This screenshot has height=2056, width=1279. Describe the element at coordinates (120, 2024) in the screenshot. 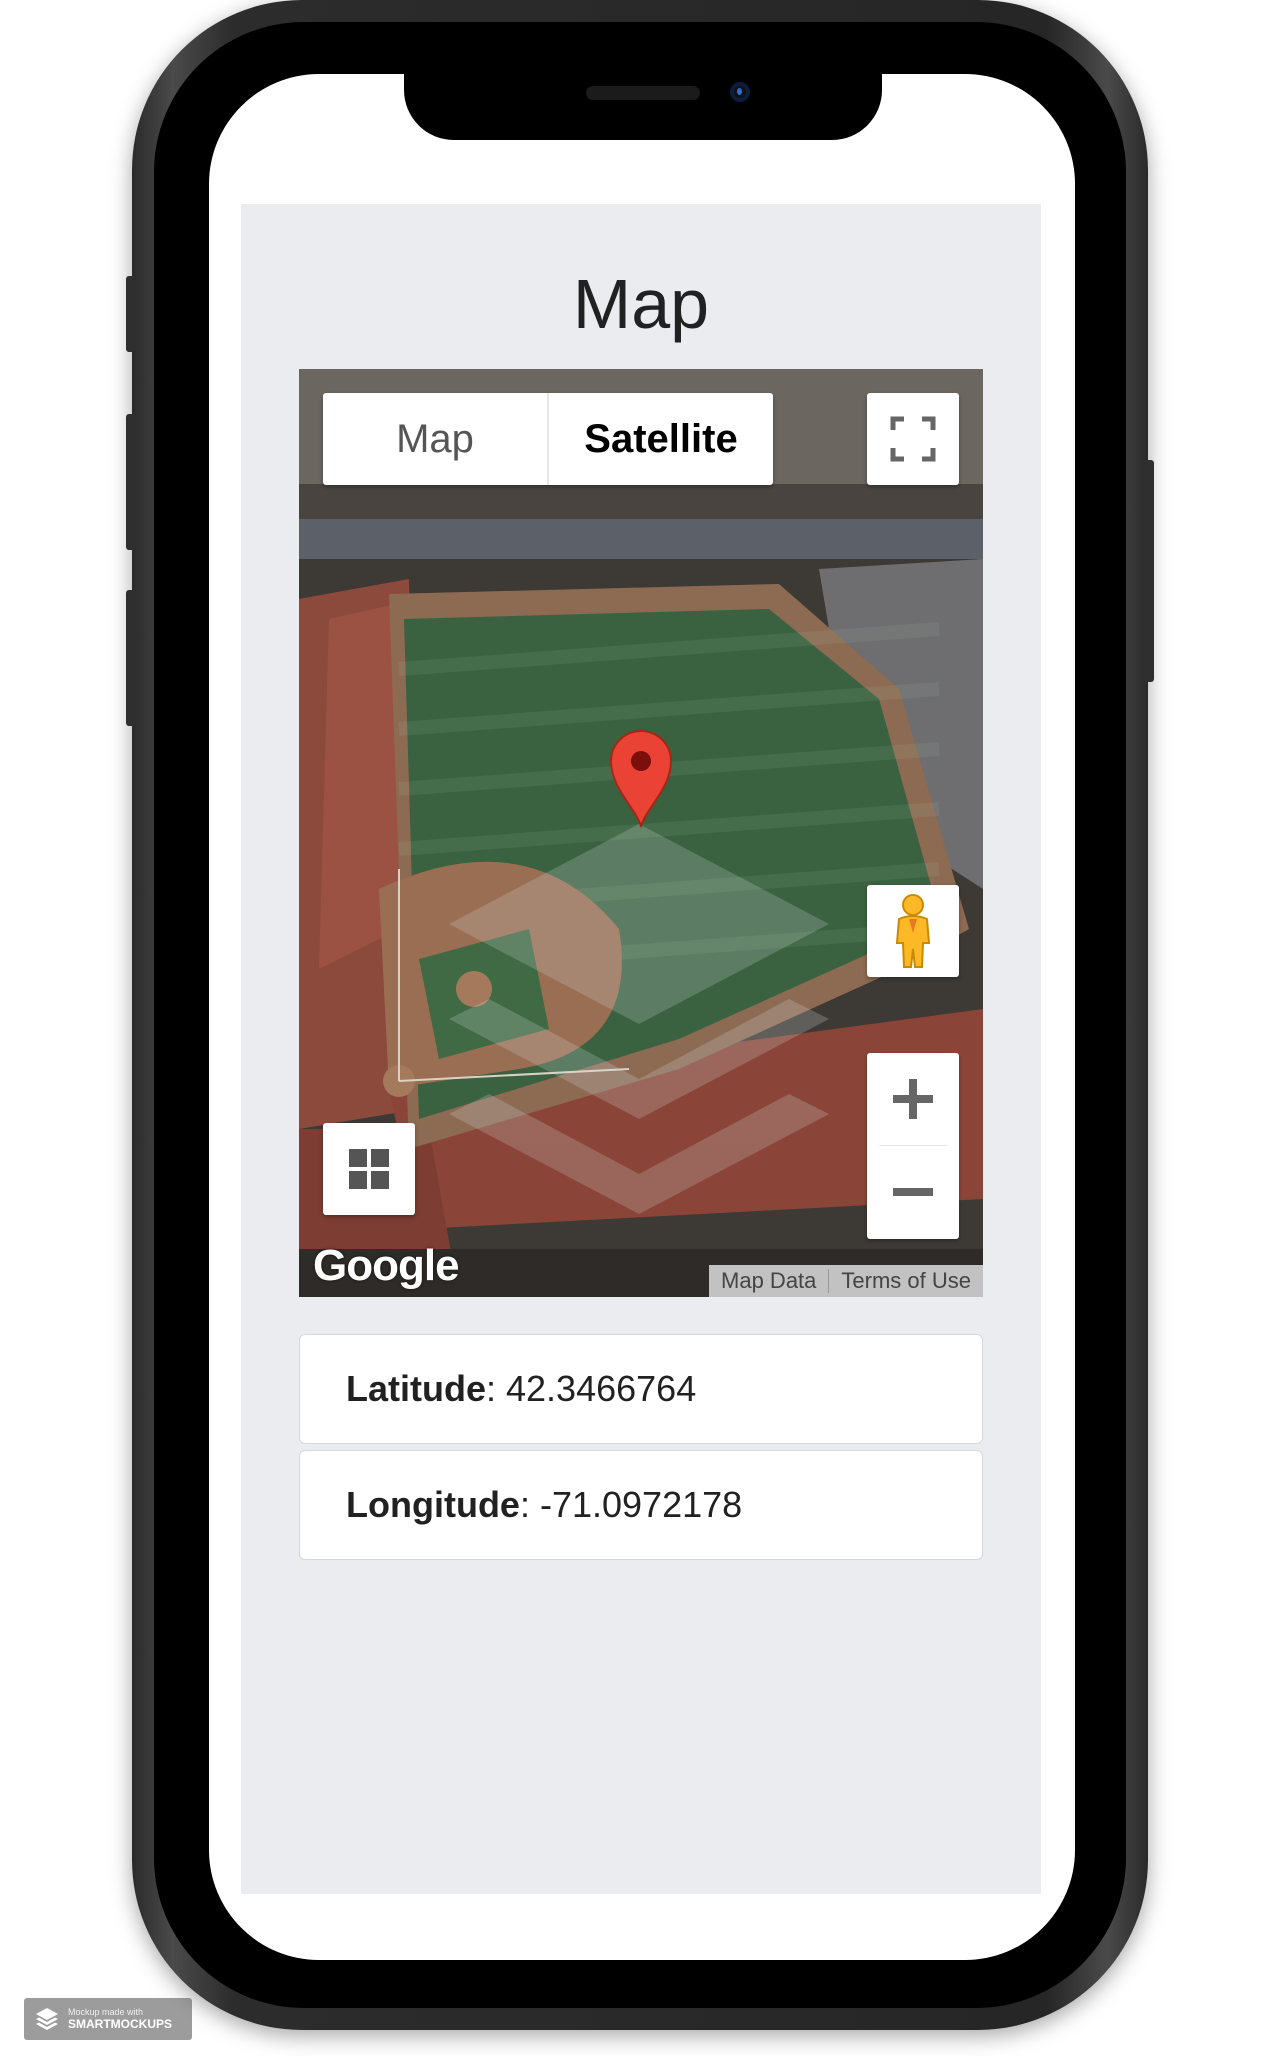

I see `watermark-line2: SMARTMOCKUPS` at that location.